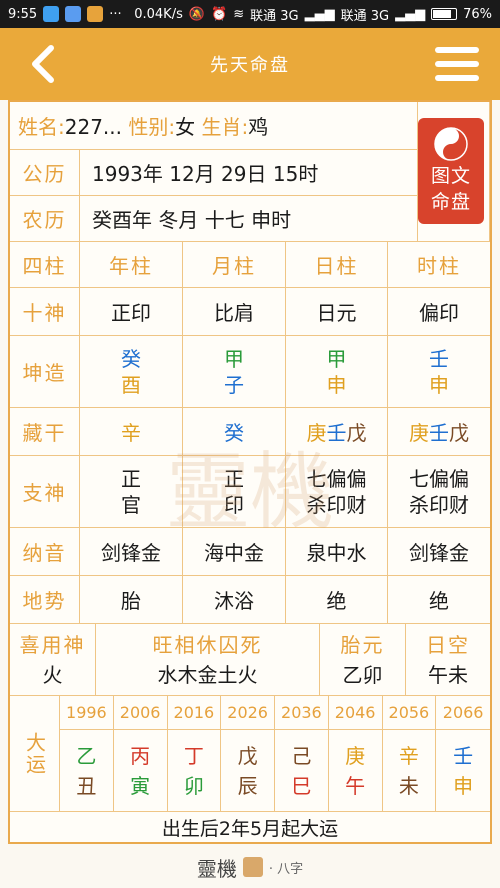 The height and width of the screenshot is (888, 500). What do you see at coordinates (194, 713) in the screenshot?
I see `dayun-year: 2016` at bounding box center [194, 713].